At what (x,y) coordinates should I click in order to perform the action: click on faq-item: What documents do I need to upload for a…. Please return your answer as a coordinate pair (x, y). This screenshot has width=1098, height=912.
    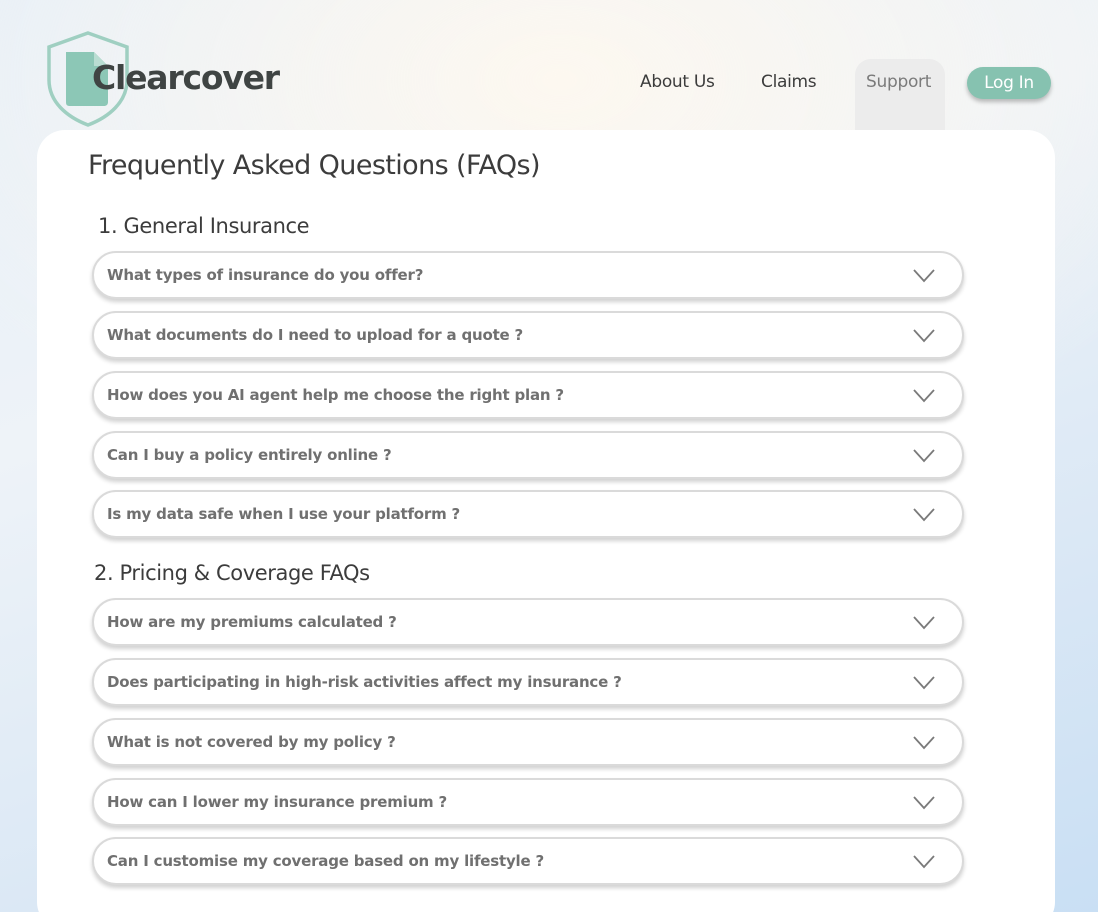
    Looking at the image, I should click on (528, 335).